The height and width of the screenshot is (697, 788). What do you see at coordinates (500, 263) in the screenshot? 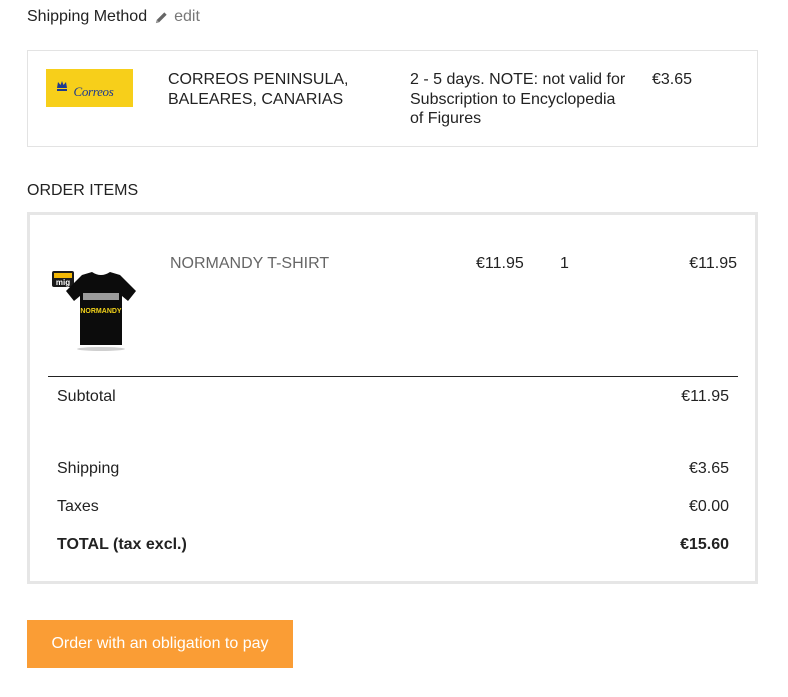
I see `product-unit-price: €11.95` at bounding box center [500, 263].